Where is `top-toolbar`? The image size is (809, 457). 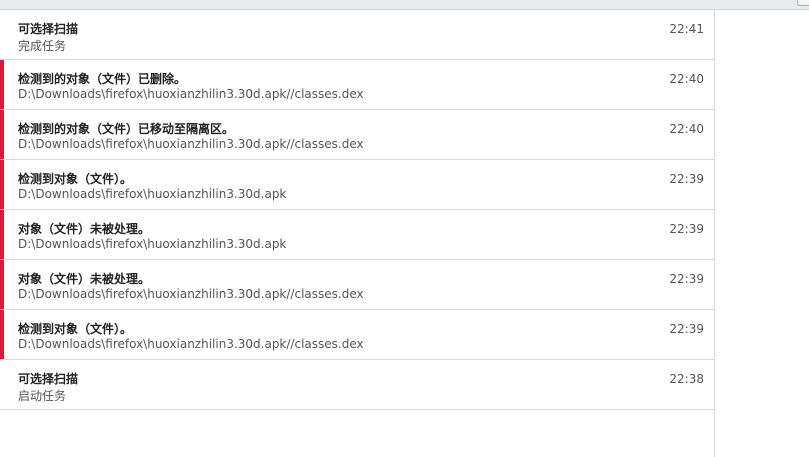 top-toolbar is located at coordinates (404, 5).